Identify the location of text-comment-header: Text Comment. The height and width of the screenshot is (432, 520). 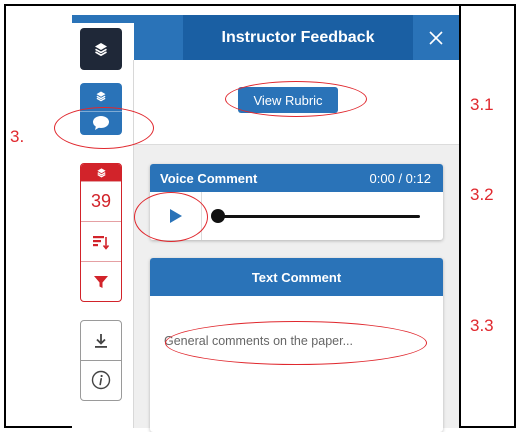
(296, 277).